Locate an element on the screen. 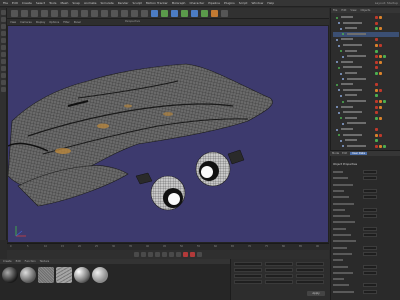  rotate-icon is located at coordinates (64, 13).